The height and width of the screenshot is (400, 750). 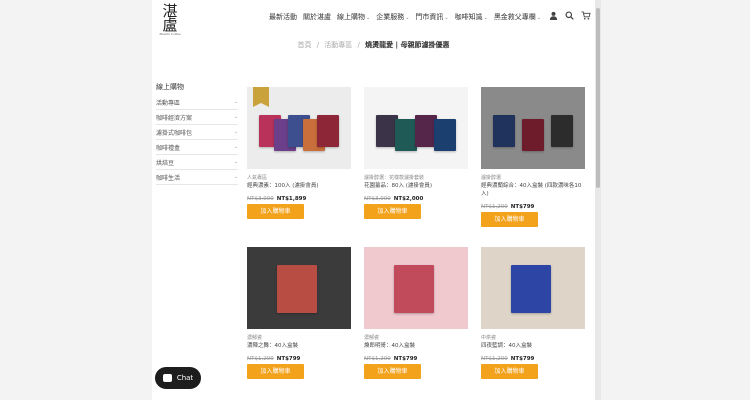 I want to click on logo-subtitle: Zhanlu Coffee, so click(x=170, y=34).